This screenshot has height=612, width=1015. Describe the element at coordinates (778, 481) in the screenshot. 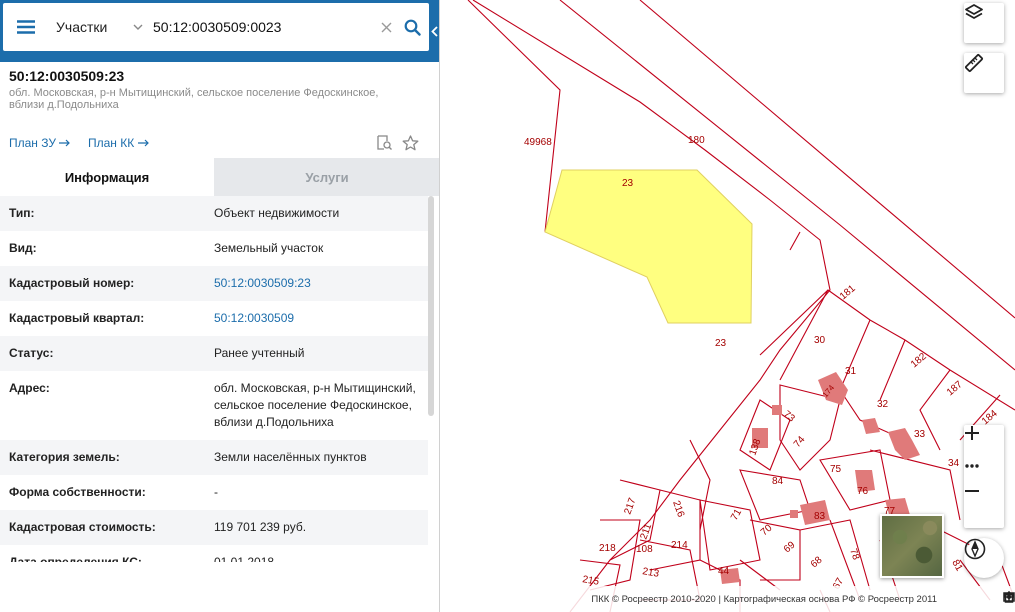

I see `parcel-label: 84` at that location.